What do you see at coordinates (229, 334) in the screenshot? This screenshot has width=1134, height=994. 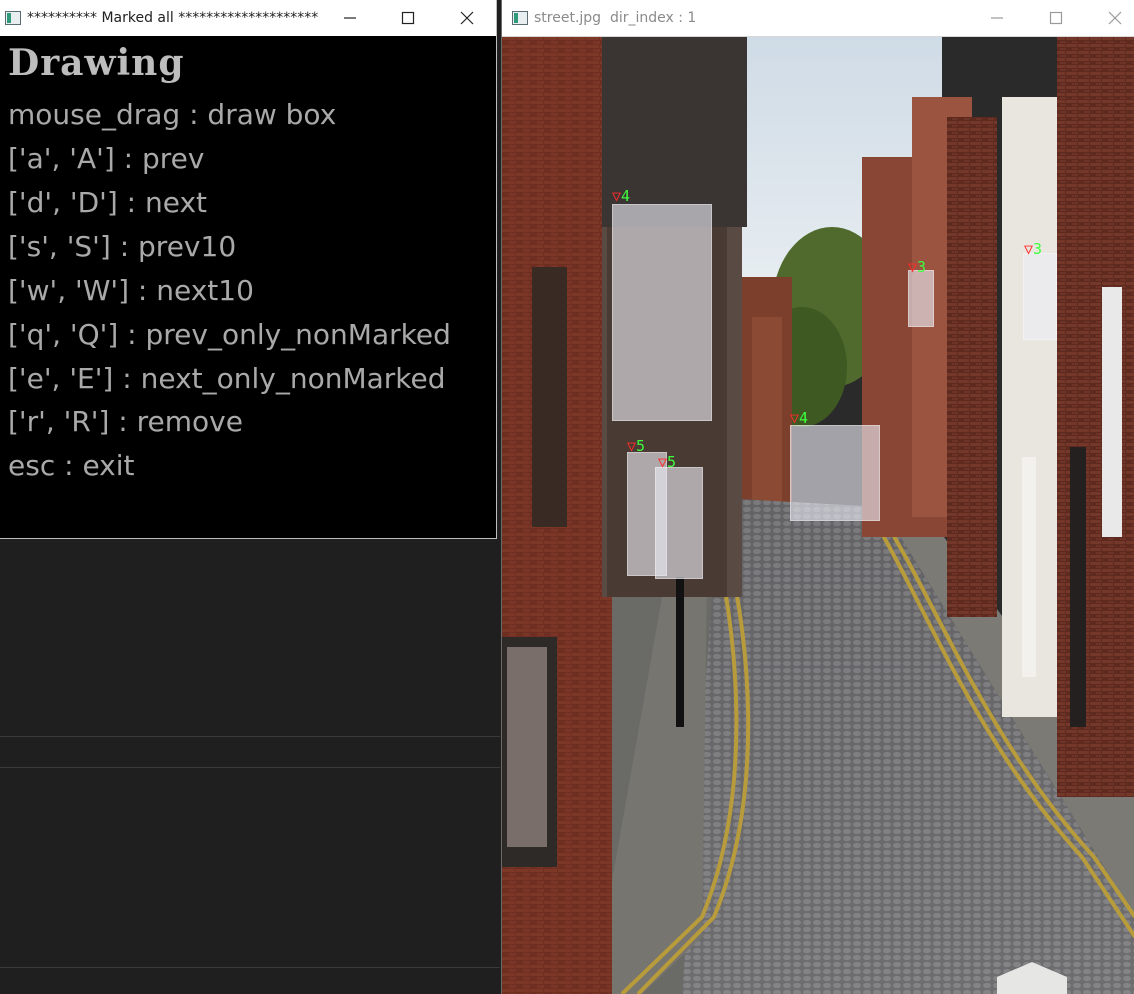 I see `info-line: ['q', 'Q'] : prev_only_nonMarked` at bounding box center [229, 334].